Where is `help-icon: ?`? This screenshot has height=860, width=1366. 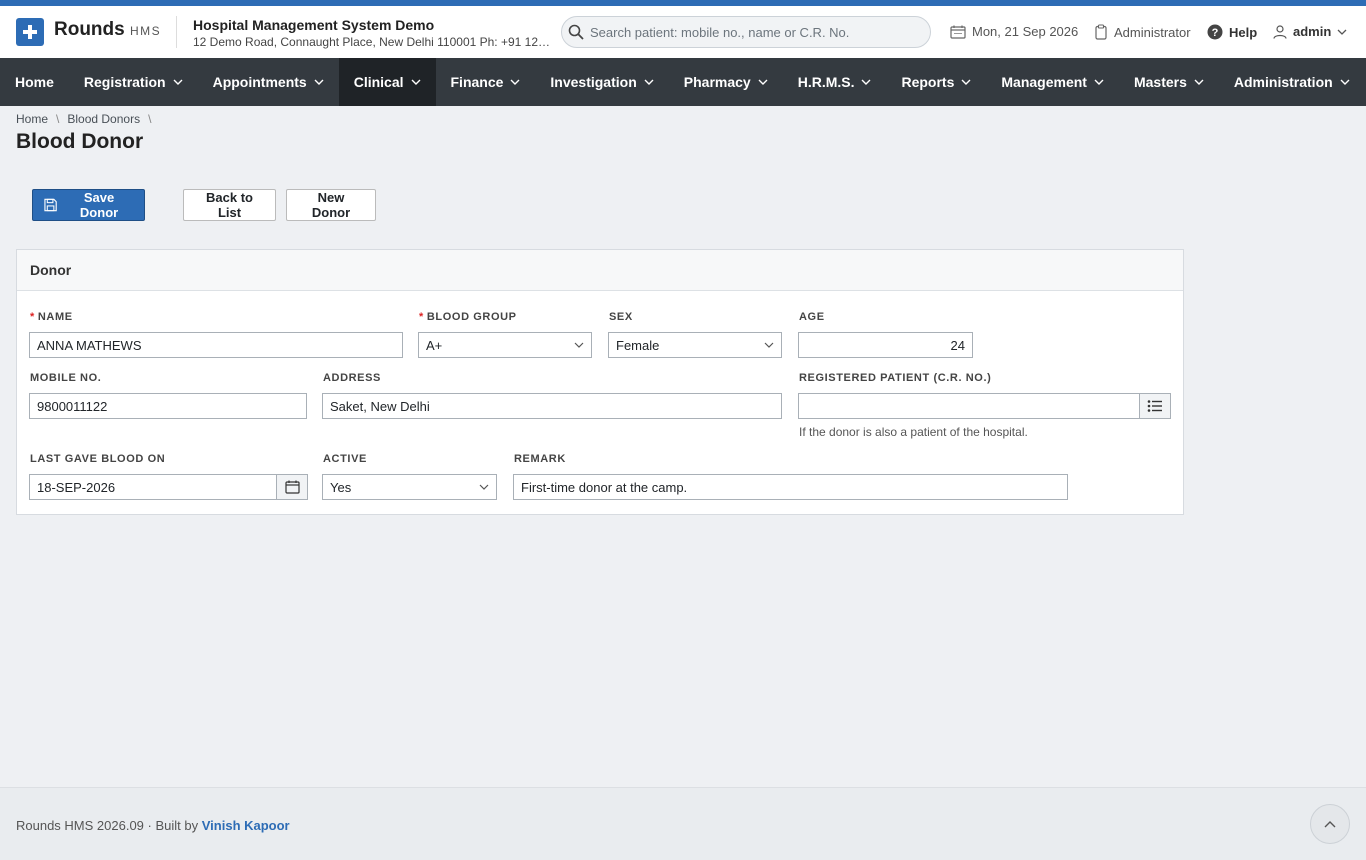 help-icon: ? is located at coordinates (1215, 32).